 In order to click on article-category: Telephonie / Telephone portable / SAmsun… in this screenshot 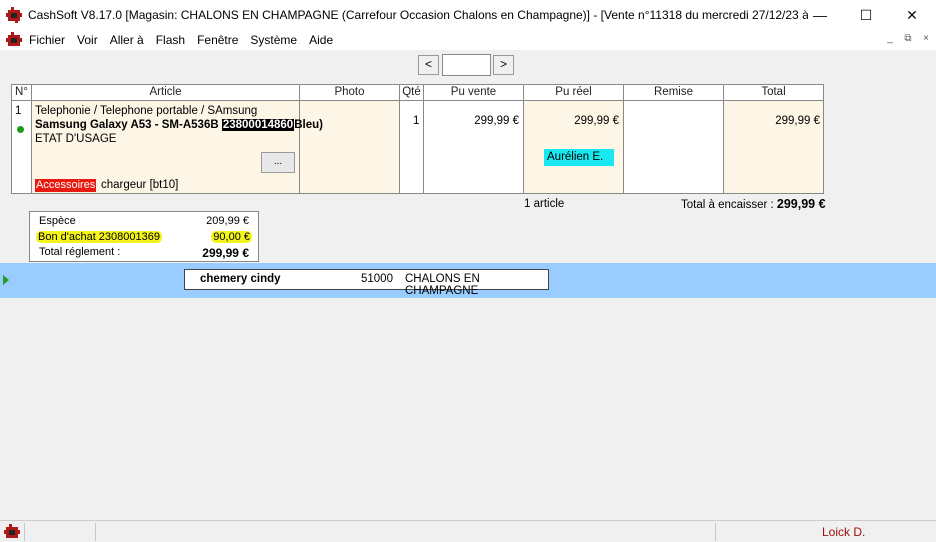, I will do `click(146, 111)`.